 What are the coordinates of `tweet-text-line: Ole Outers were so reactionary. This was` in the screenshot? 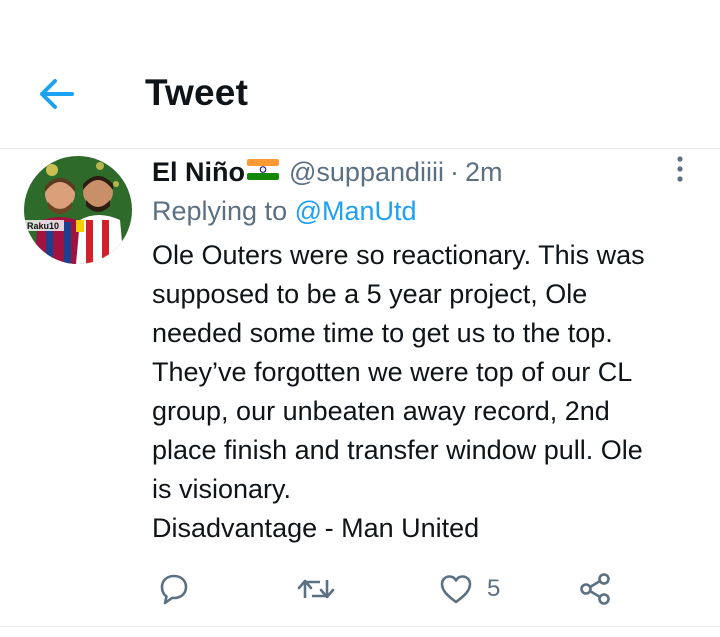 It's located at (398, 255).